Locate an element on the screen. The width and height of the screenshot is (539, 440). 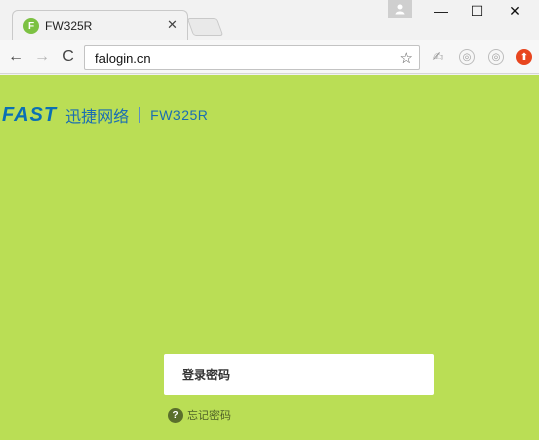
password-field-container is located at coordinates (299, 374).